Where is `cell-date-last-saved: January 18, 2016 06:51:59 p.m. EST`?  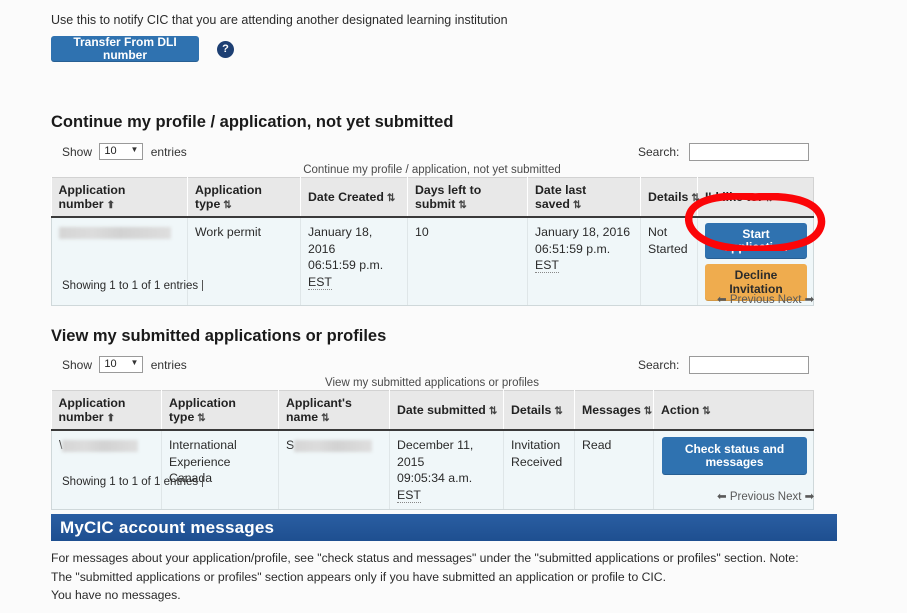
cell-date-last-saved: January 18, 2016 06:51:59 p.m. EST is located at coordinates (584, 261).